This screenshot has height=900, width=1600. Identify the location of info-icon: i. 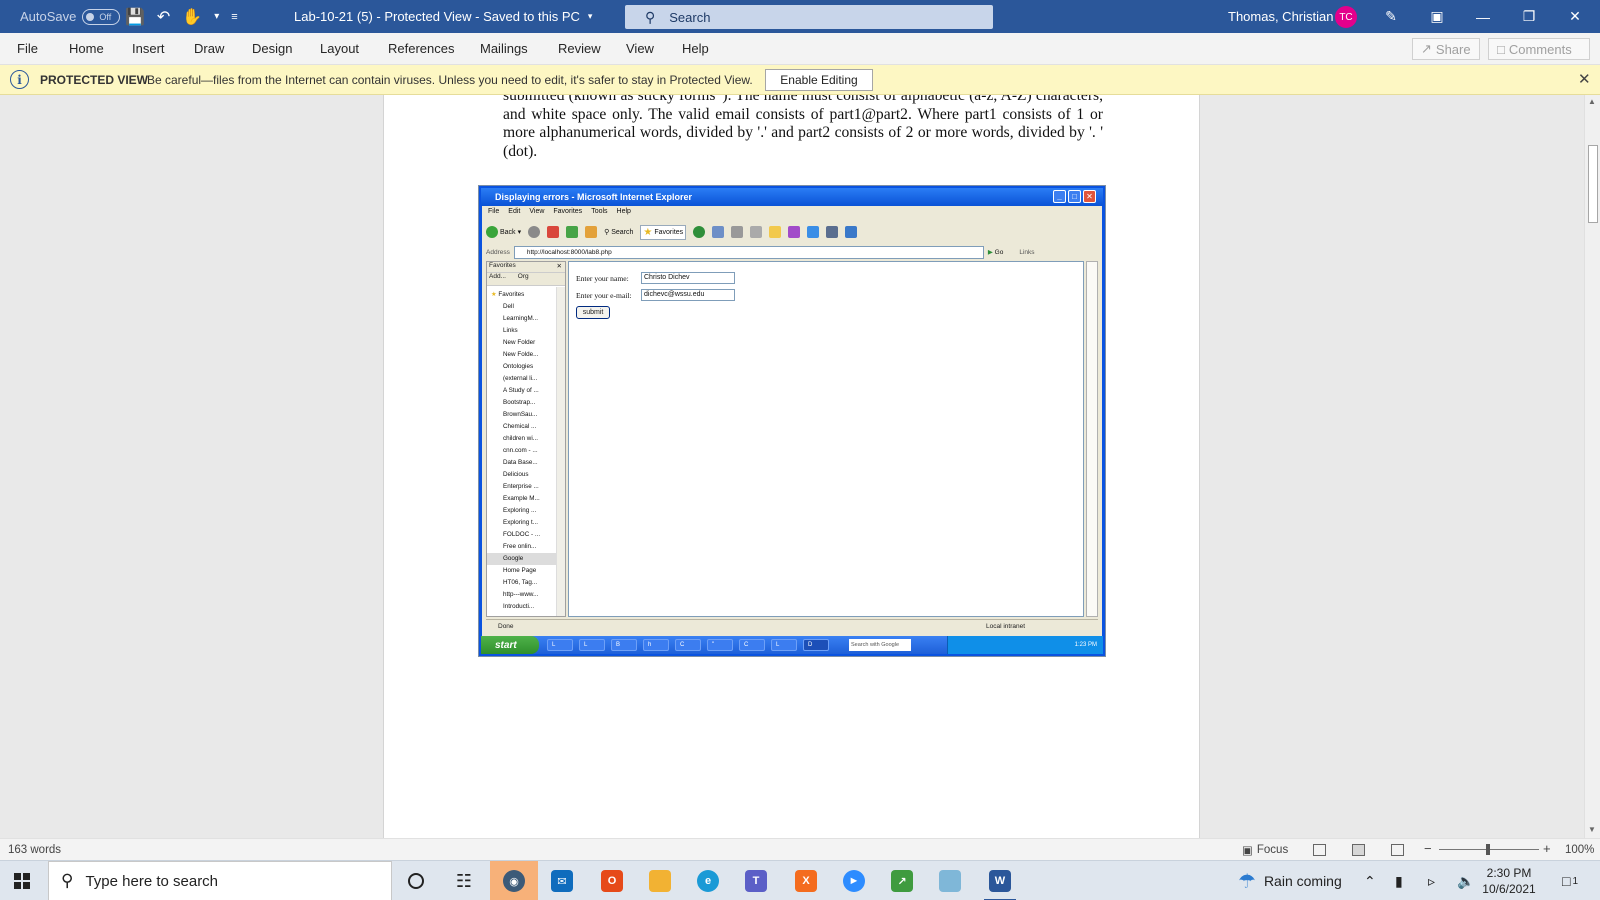
(19, 79).